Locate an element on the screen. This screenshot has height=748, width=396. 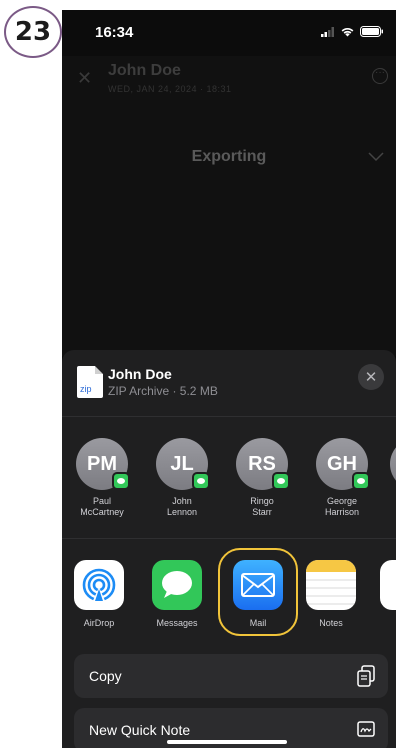
background-more-icon is located at coordinates (380, 75).